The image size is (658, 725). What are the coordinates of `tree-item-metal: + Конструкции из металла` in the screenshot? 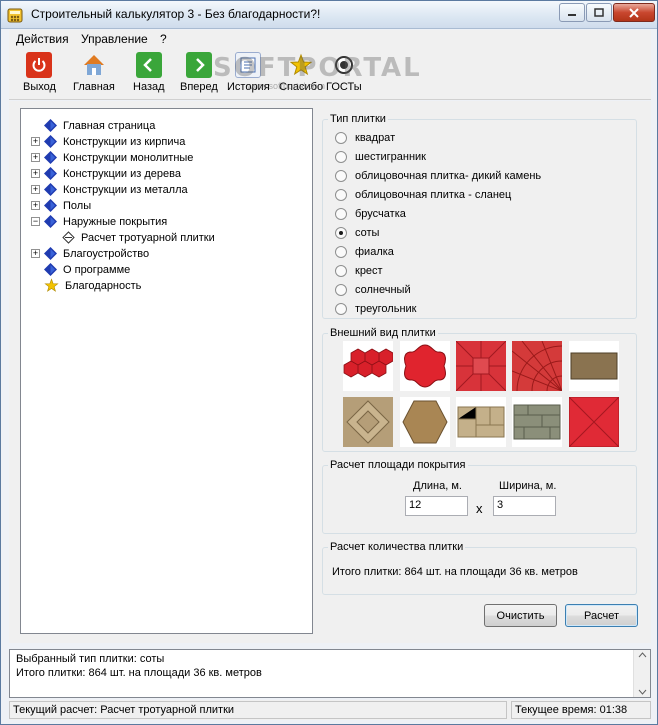 It's located at (109, 189).